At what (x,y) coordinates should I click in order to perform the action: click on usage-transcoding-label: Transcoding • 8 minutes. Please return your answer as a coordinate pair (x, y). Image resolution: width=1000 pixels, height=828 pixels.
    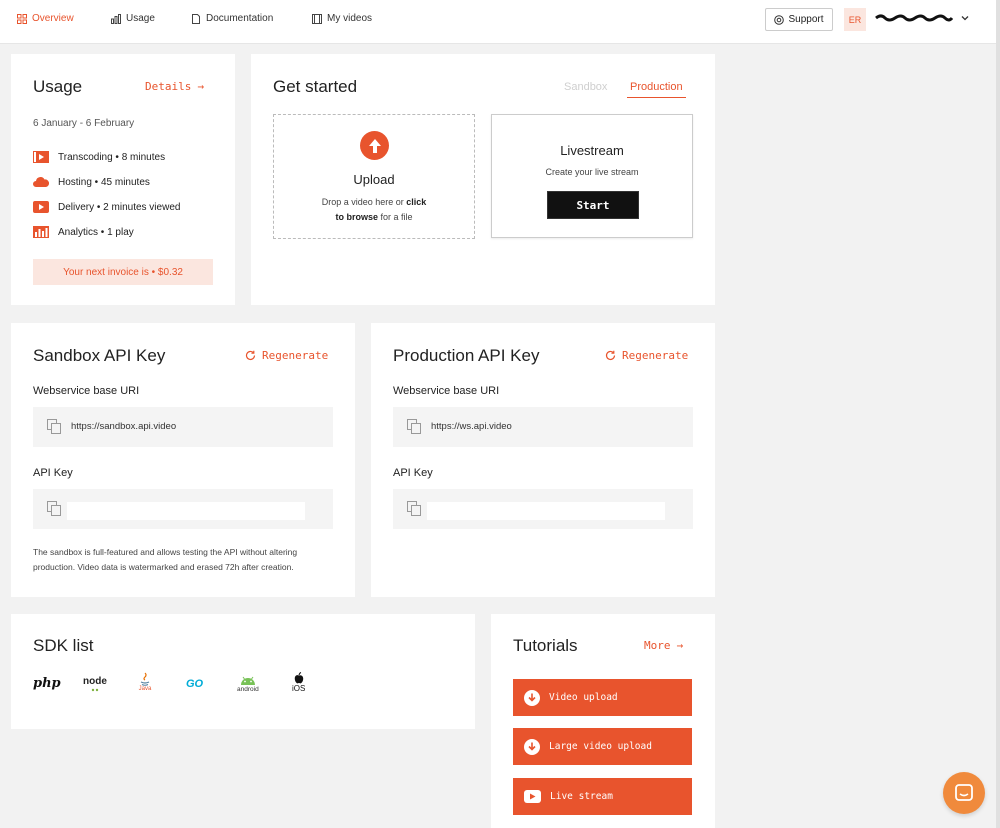
    Looking at the image, I should click on (112, 157).